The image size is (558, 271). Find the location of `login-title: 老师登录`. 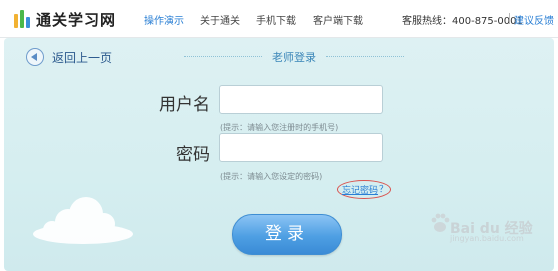

login-title: 老师登录 is located at coordinates (294, 57).